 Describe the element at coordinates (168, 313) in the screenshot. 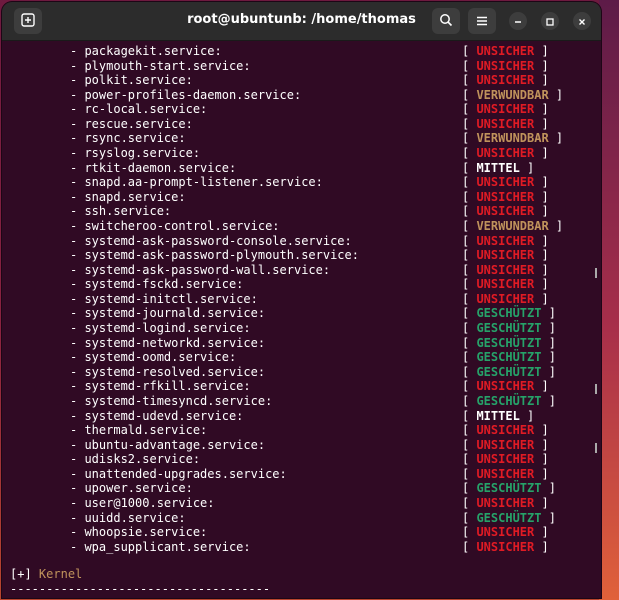

I see `service-name: - systemd-journald.service:` at that location.